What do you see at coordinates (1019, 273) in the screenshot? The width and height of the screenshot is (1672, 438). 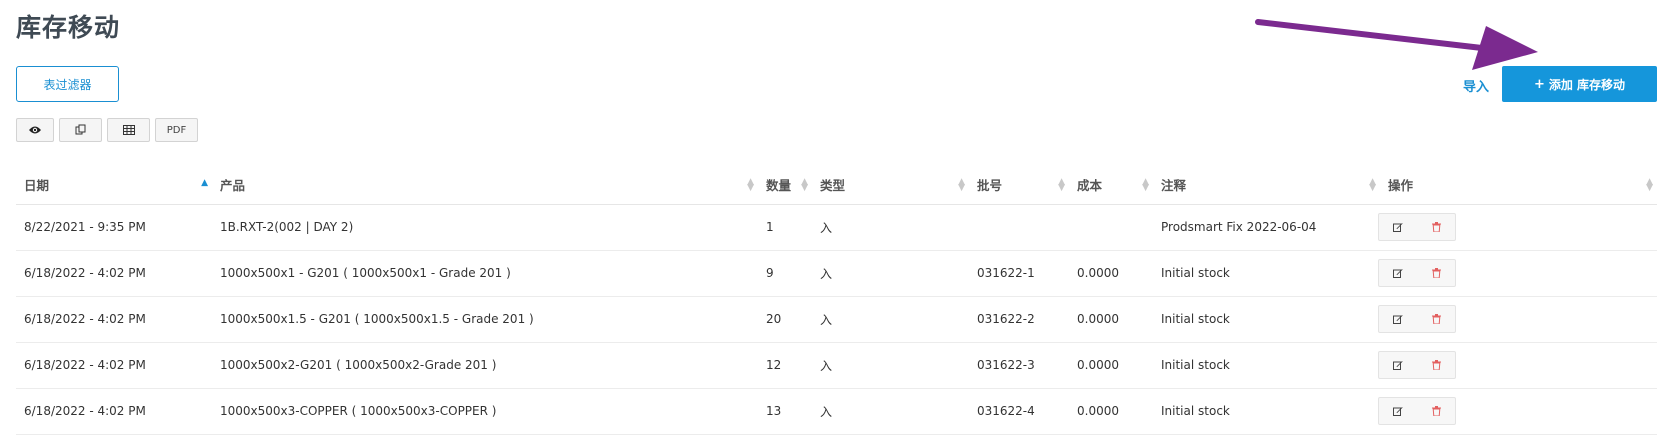 I see `cell-lot: 031622-1` at bounding box center [1019, 273].